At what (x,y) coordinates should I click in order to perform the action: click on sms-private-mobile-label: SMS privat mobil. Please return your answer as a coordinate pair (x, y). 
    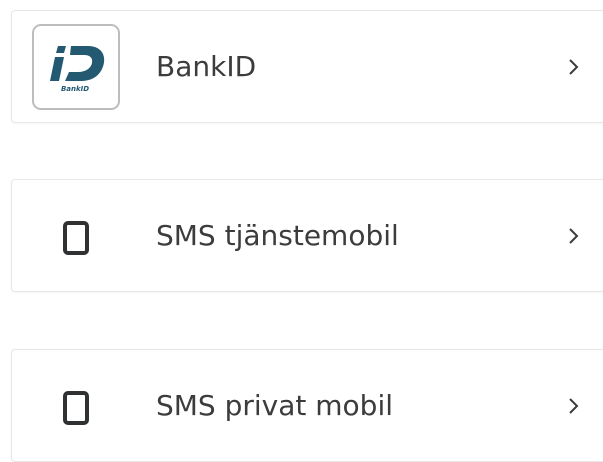
    Looking at the image, I should click on (275, 405).